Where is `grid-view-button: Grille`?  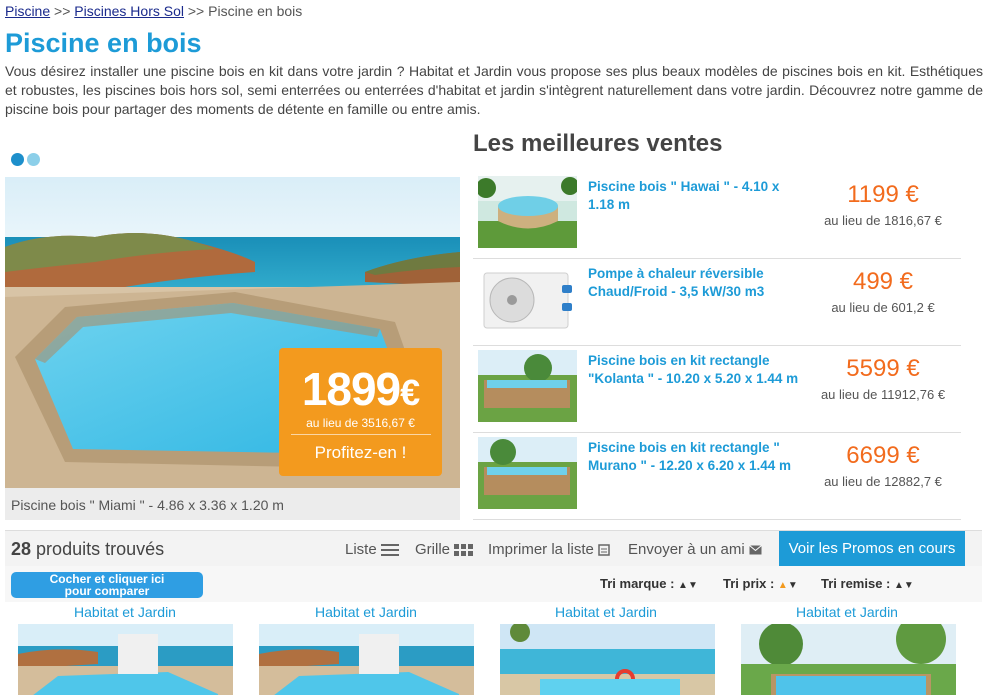
grid-view-button: Grille is located at coordinates (444, 549).